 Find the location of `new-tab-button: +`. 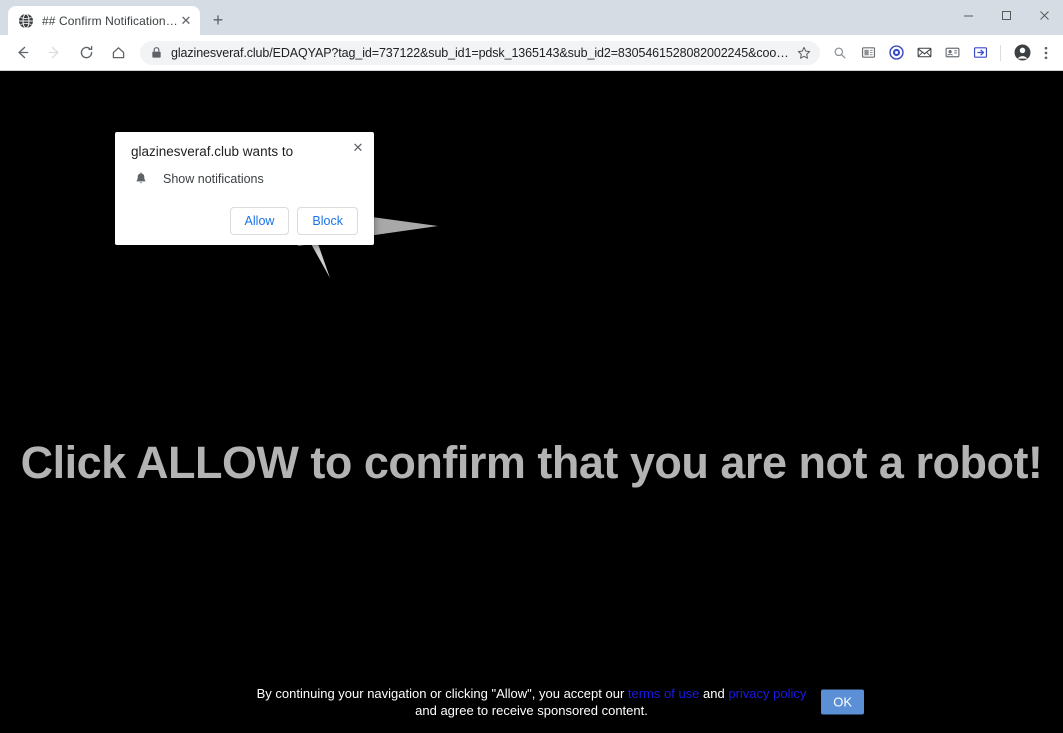

new-tab-button: + is located at coordinates (218, 20).